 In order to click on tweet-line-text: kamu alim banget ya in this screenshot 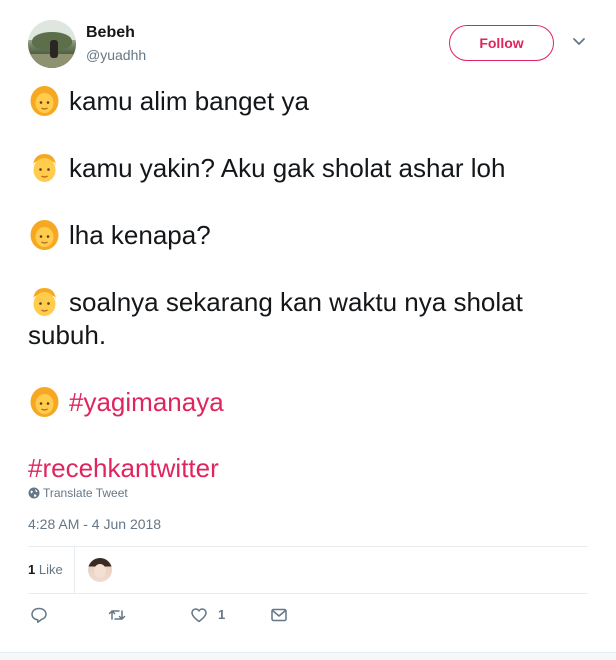, I will do `click(189, 101)`.